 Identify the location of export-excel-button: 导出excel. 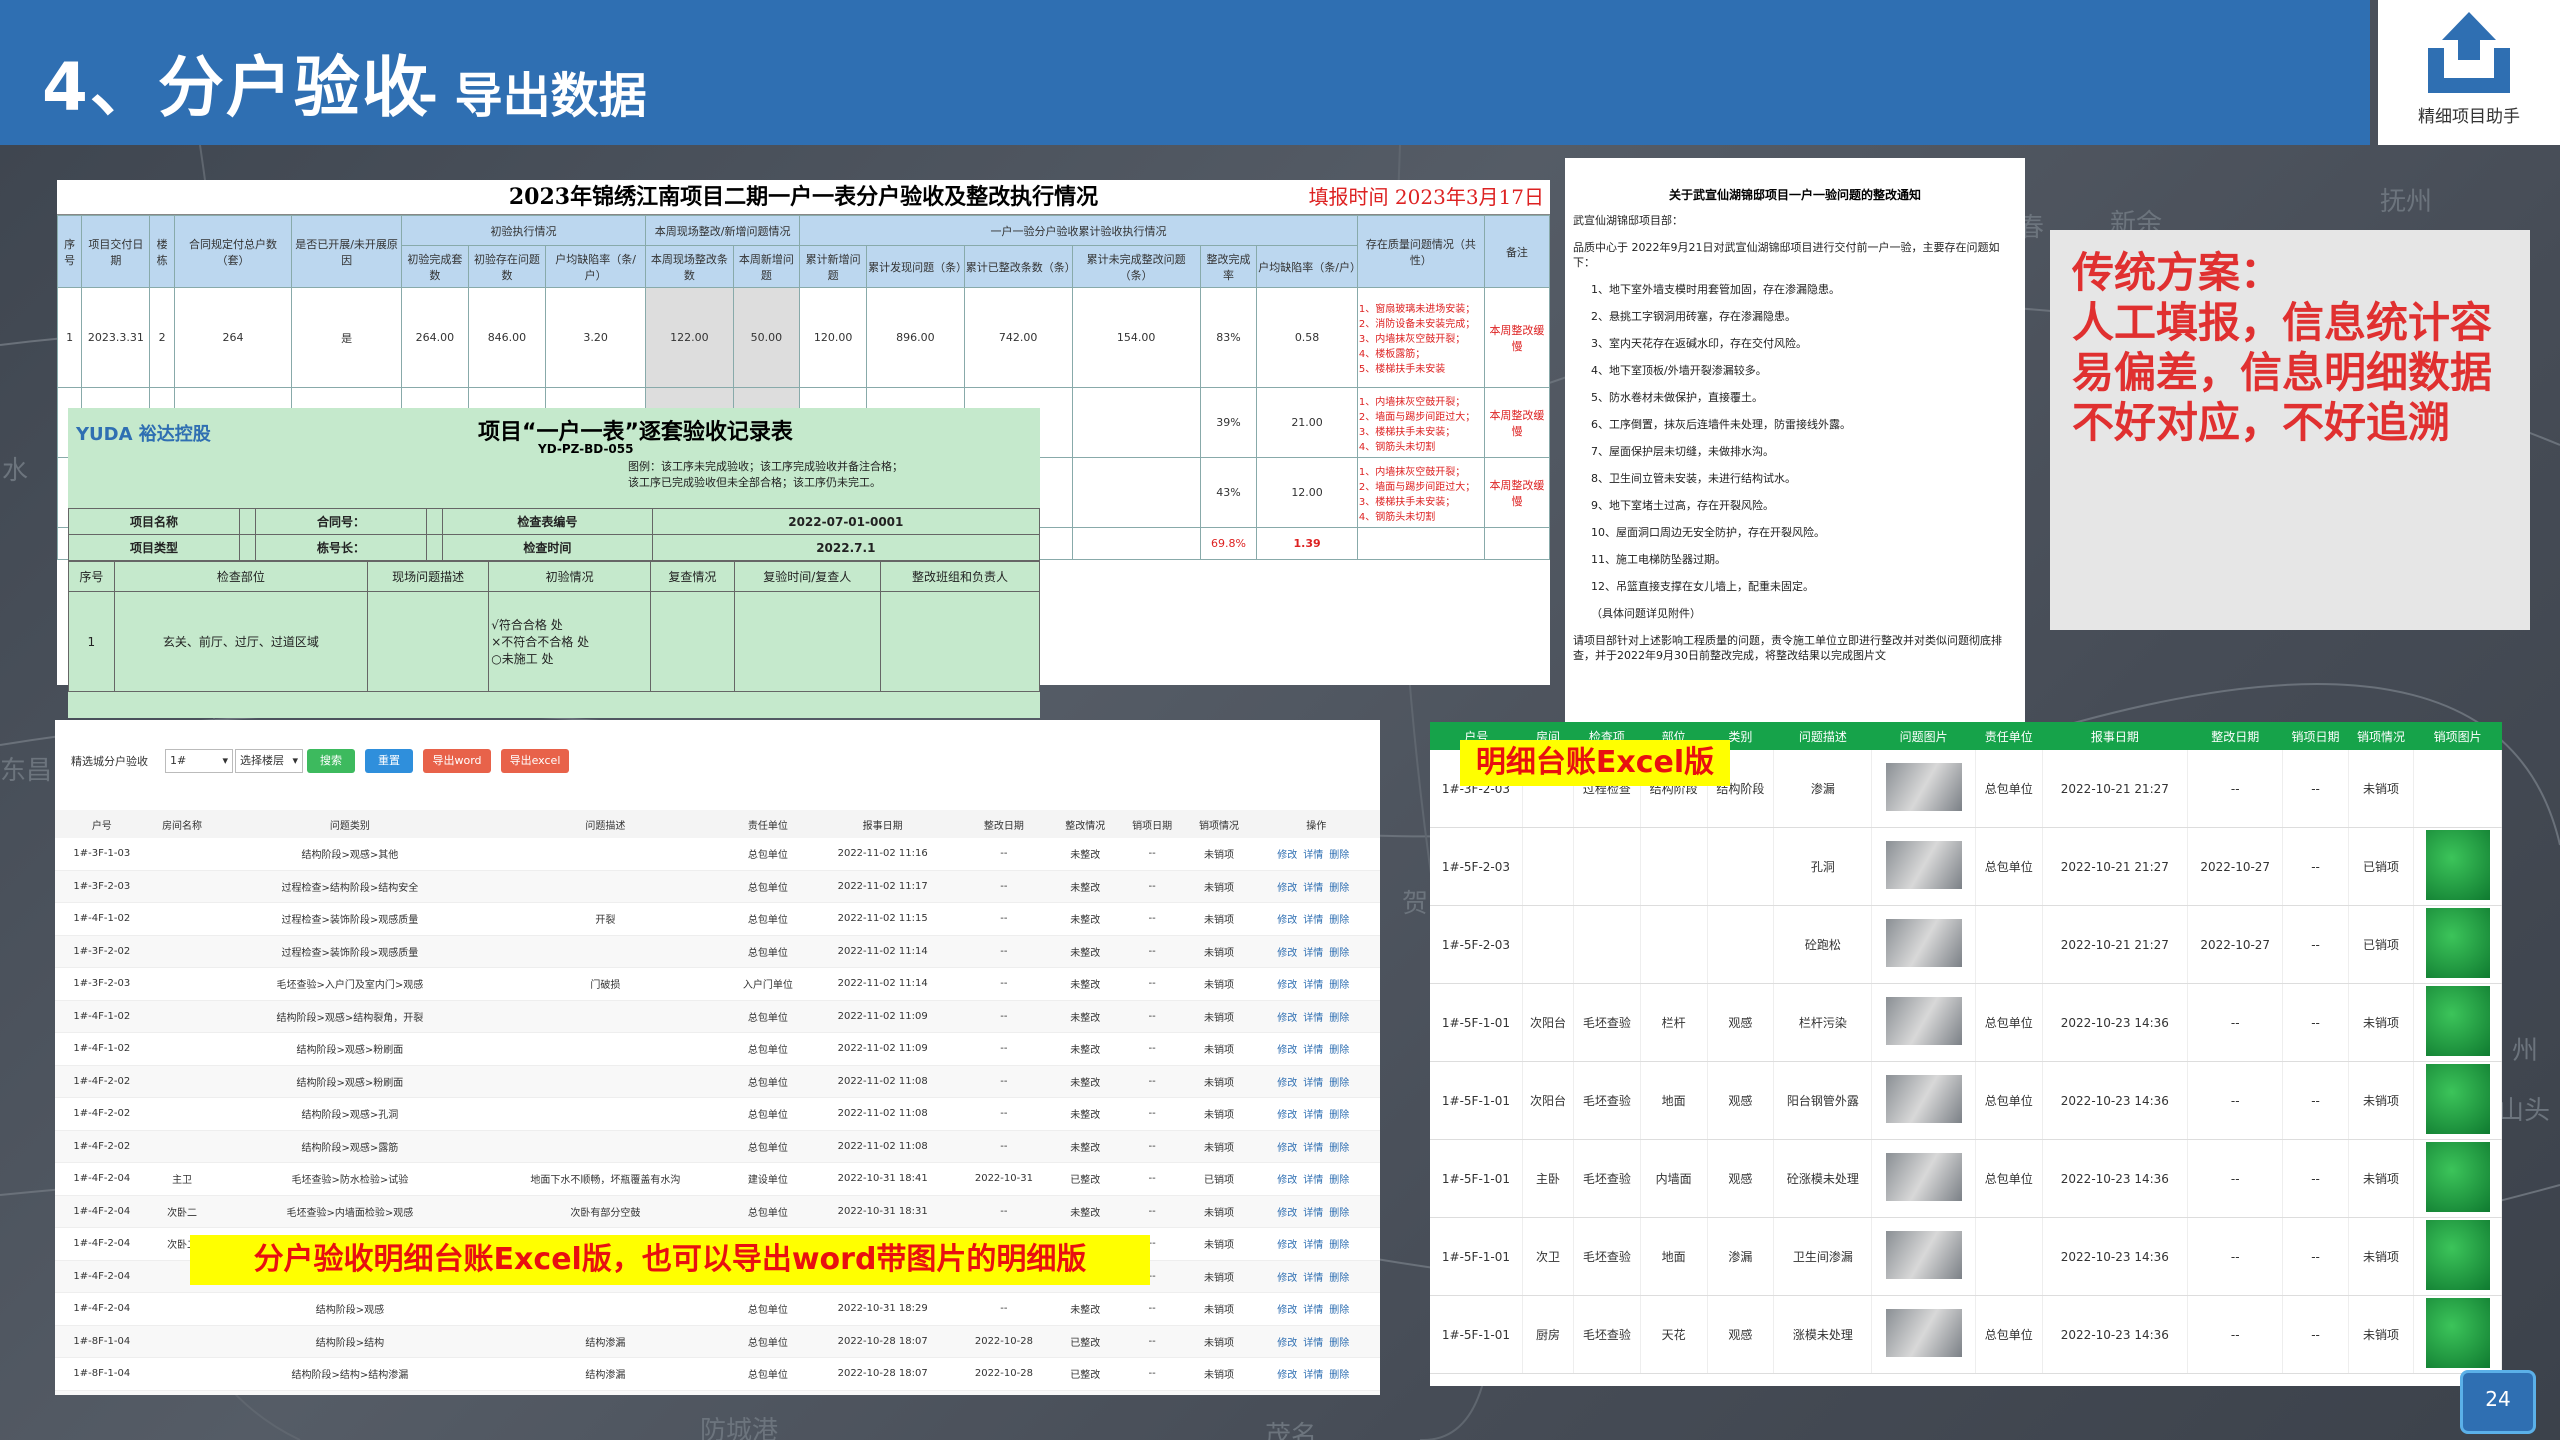
(535, 761).